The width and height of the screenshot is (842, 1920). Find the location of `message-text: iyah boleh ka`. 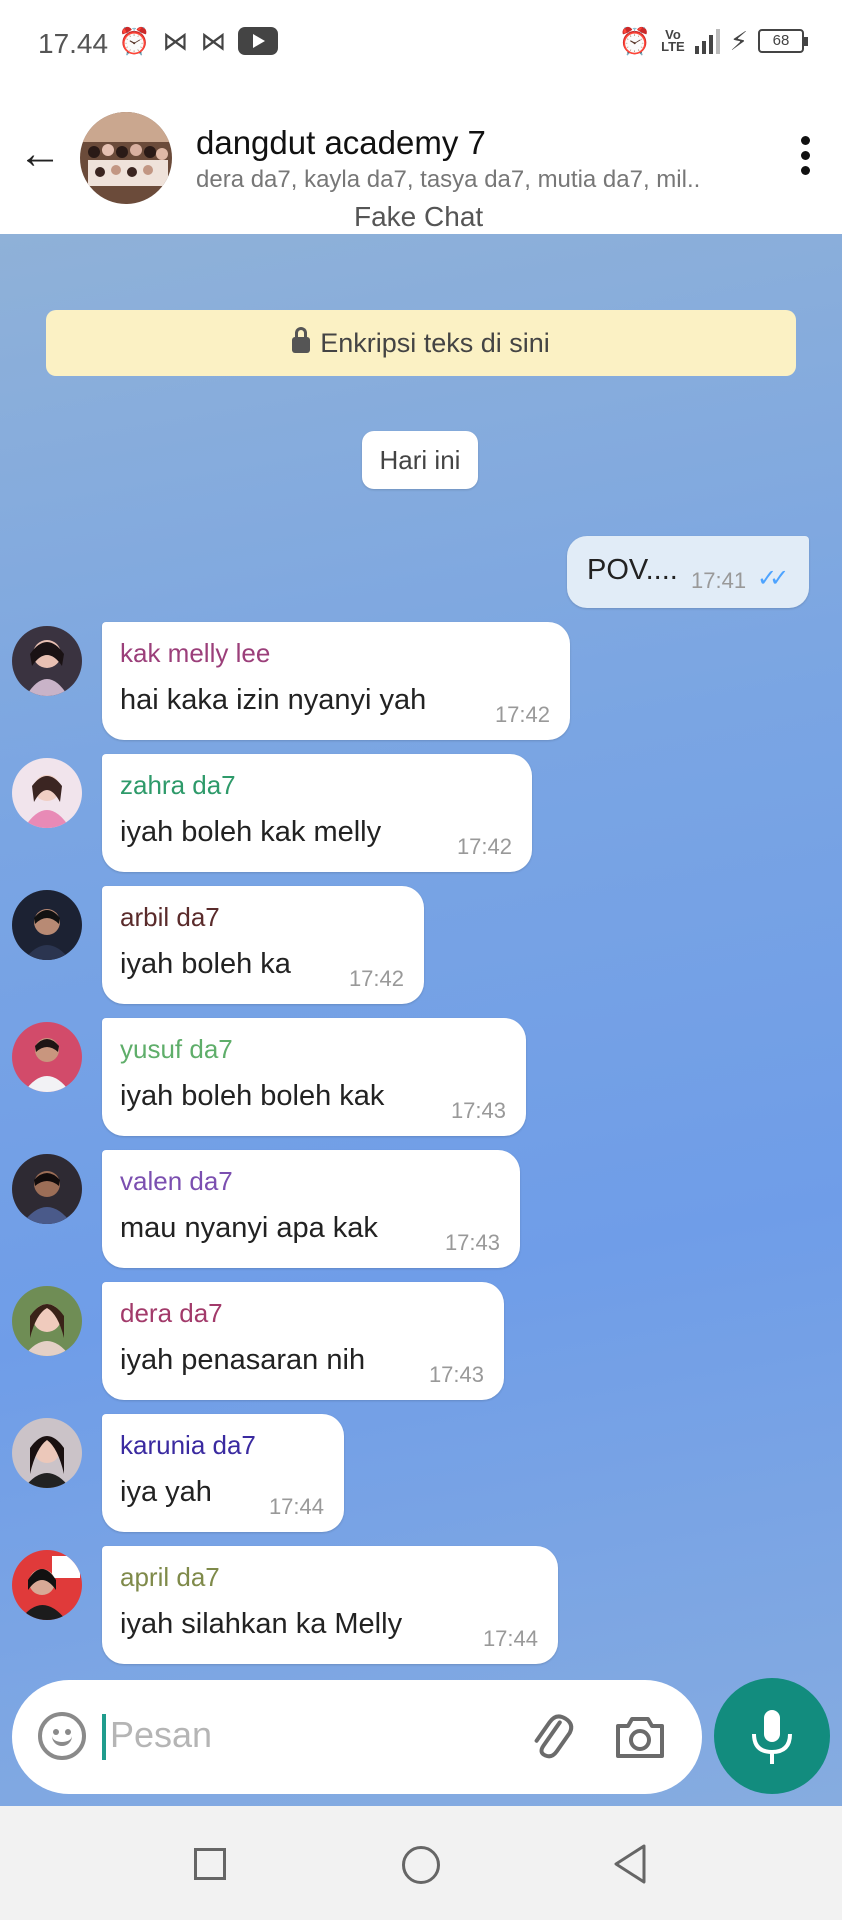

message-text: iyah boleh ka is located at coordinates (205, 964).